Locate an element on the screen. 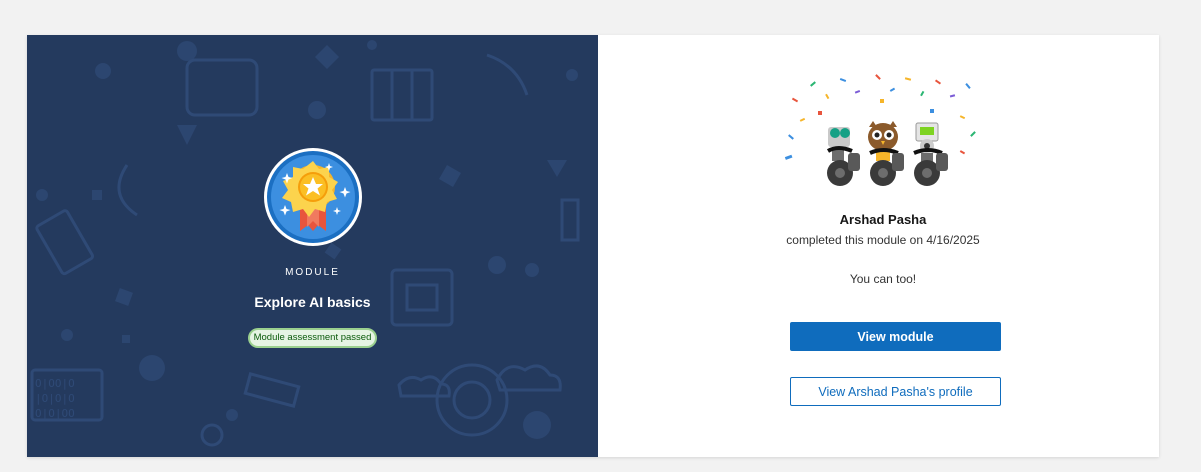 Image resolution: width=1201 pixels, height=472 pixels. completion-date-text: completed this module on 4/16/2025 is located at coordinates (883, 240).